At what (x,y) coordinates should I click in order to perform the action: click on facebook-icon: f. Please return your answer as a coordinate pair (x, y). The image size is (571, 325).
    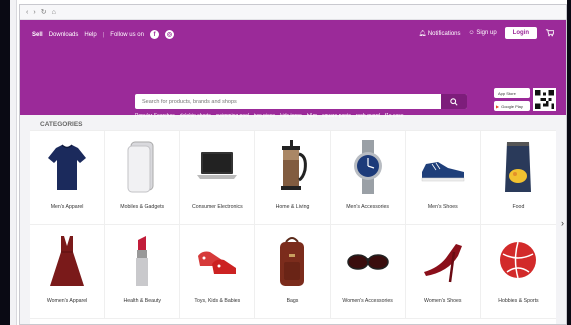
    Looking at the image, I should click on (154, 34).